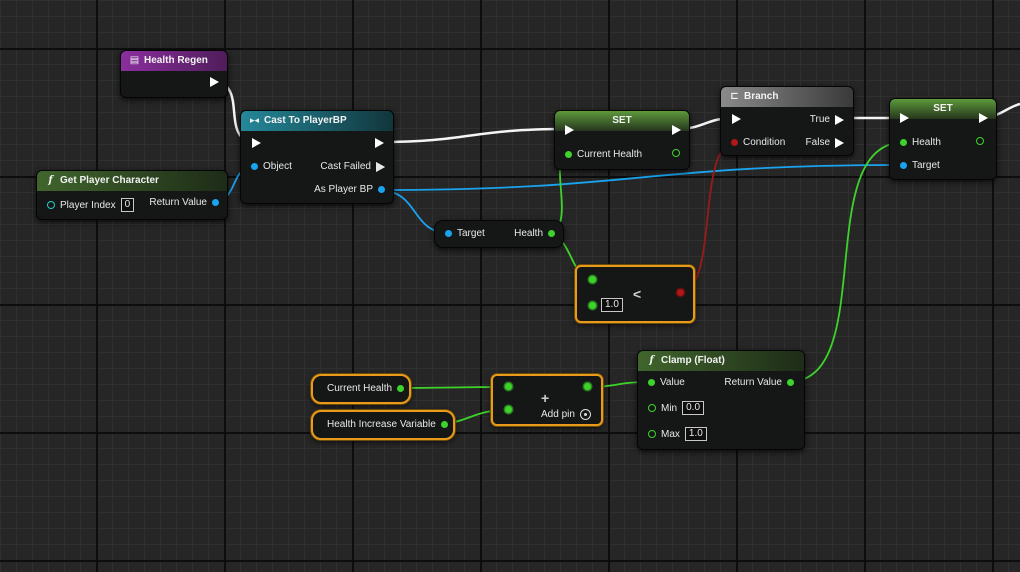 The height and width of the screenshot is (572, 1020). I want to click on event-node-title: Health Regen, so click(176, 60).